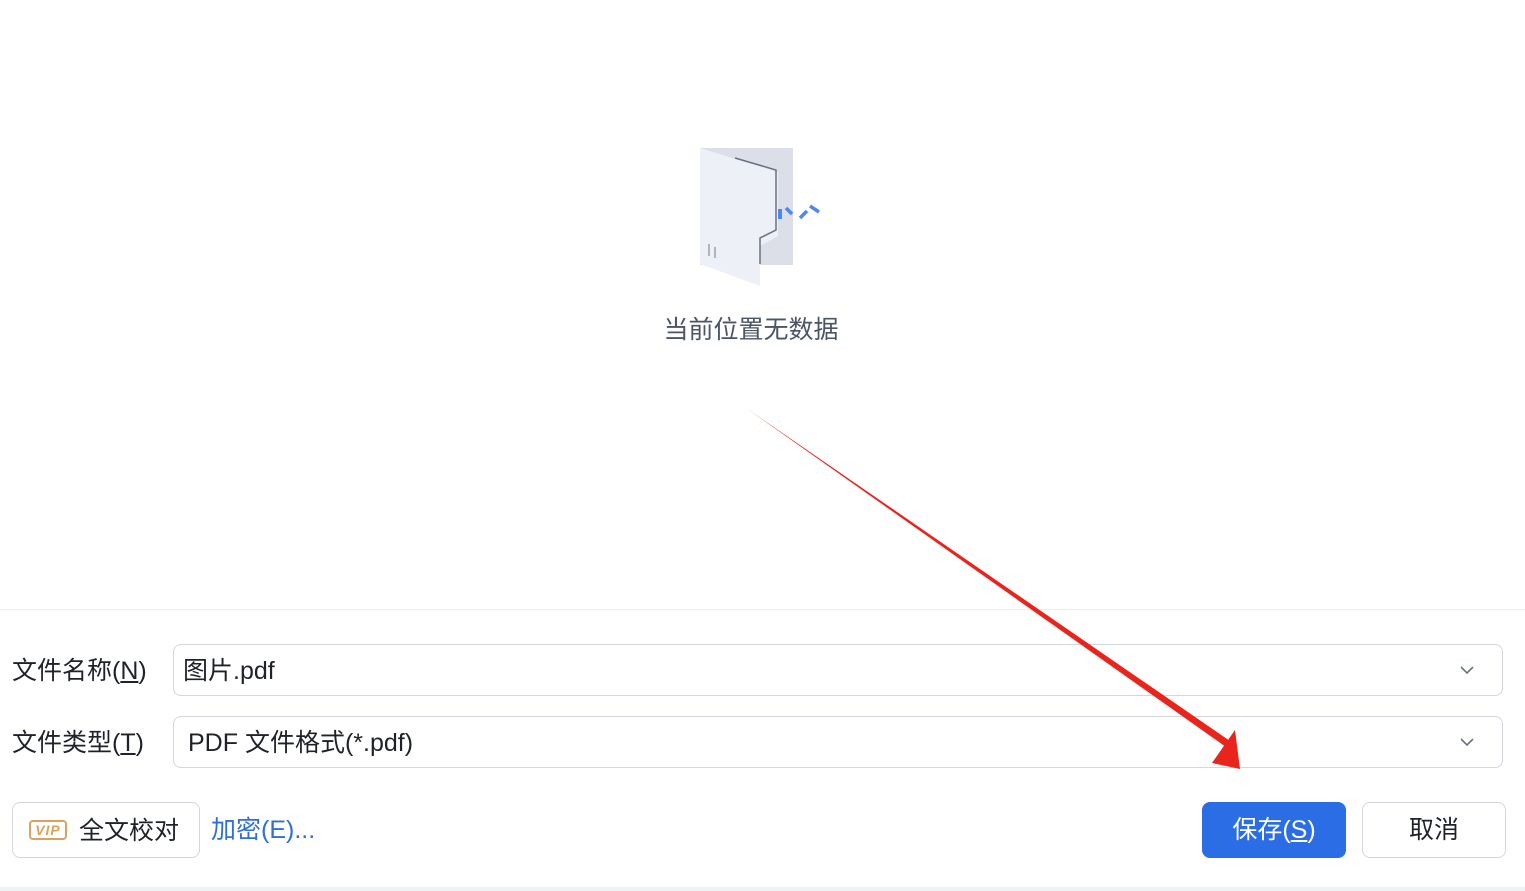 This screenshot has height=891, width=1525. I want to click on file-name-label: 文件名称(N), so click(79, 671).